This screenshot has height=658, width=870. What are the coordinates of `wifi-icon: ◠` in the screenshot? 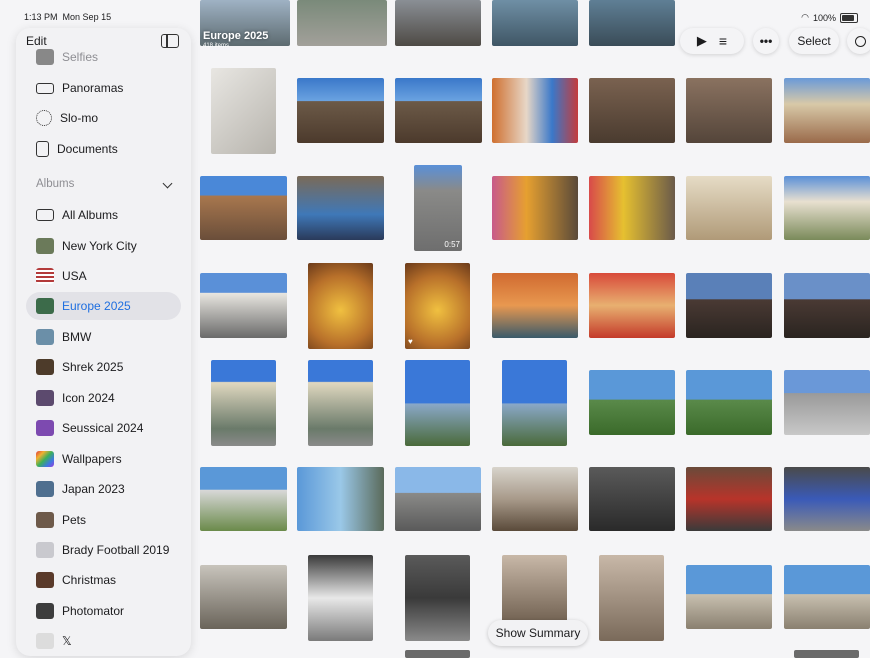 It's located at (805, 17).